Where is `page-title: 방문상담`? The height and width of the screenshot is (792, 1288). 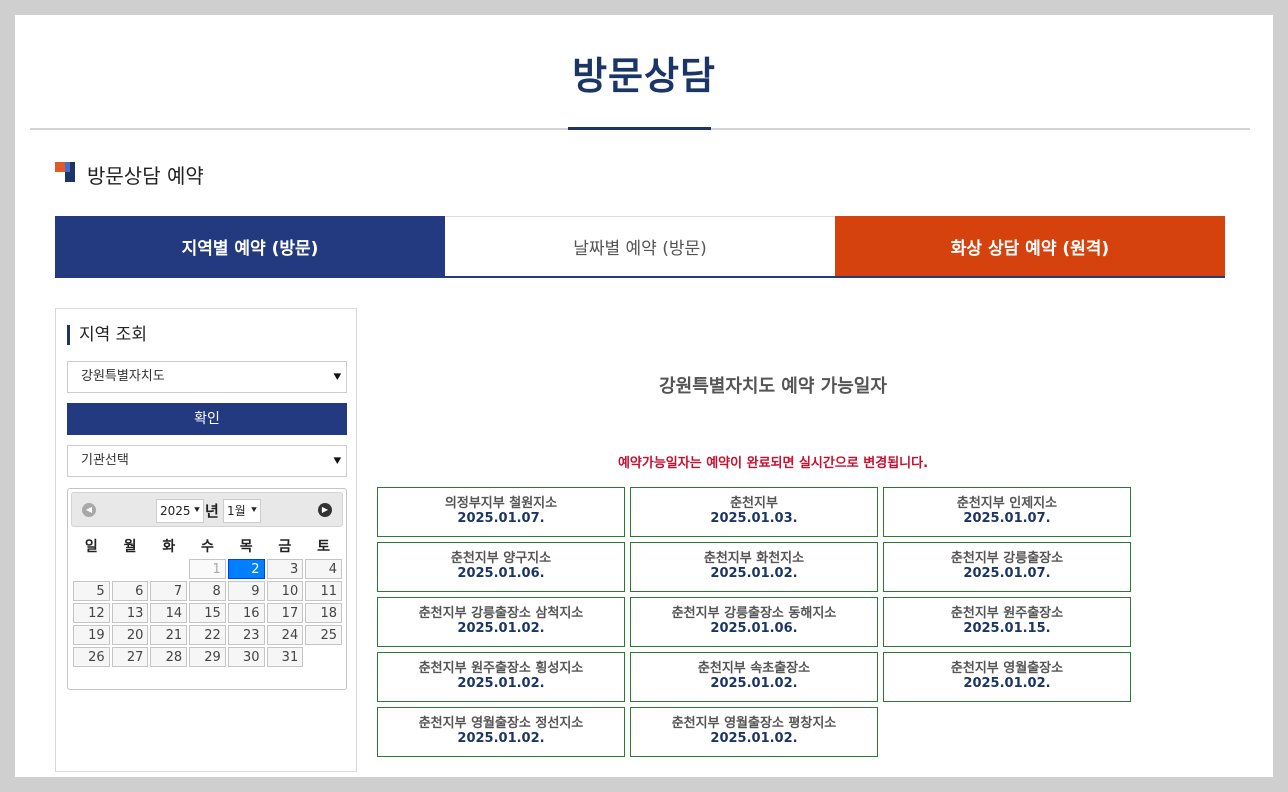
page-title: 방문상담 is located at coordinates (644, 76).